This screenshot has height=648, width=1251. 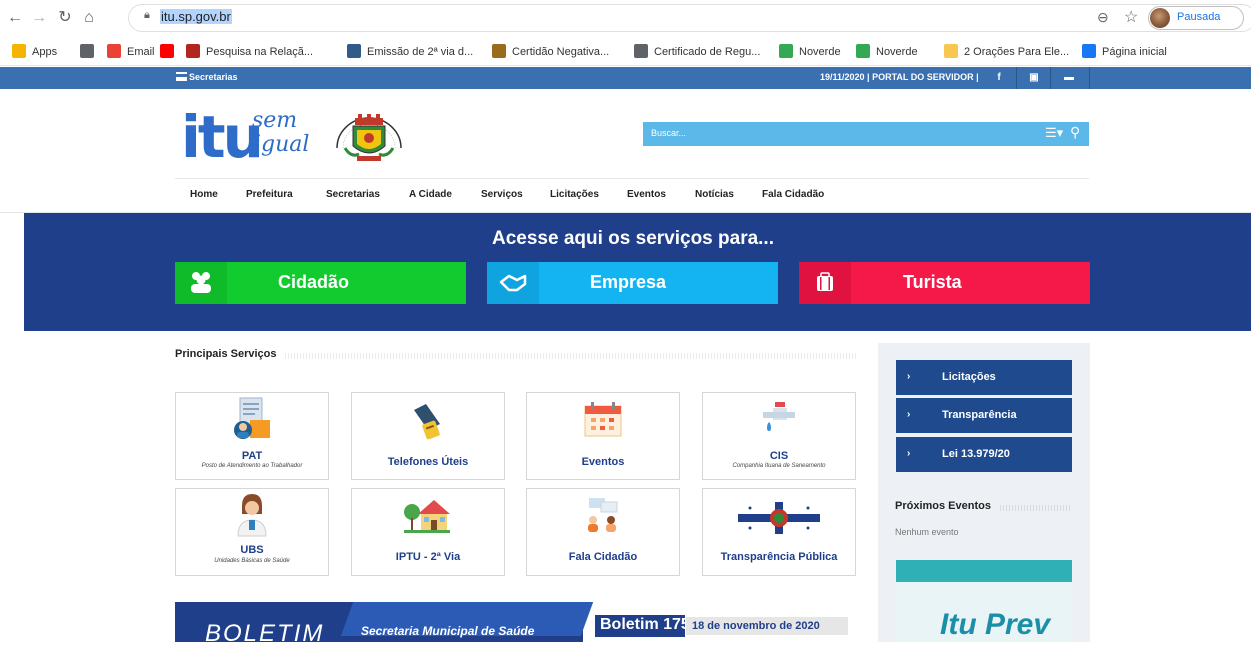 What do you see at coordinates (428, 557) in the screenshot?
I see `card-iptu-title: IPTU - 2ª Via` at bounding box center [428, 557].